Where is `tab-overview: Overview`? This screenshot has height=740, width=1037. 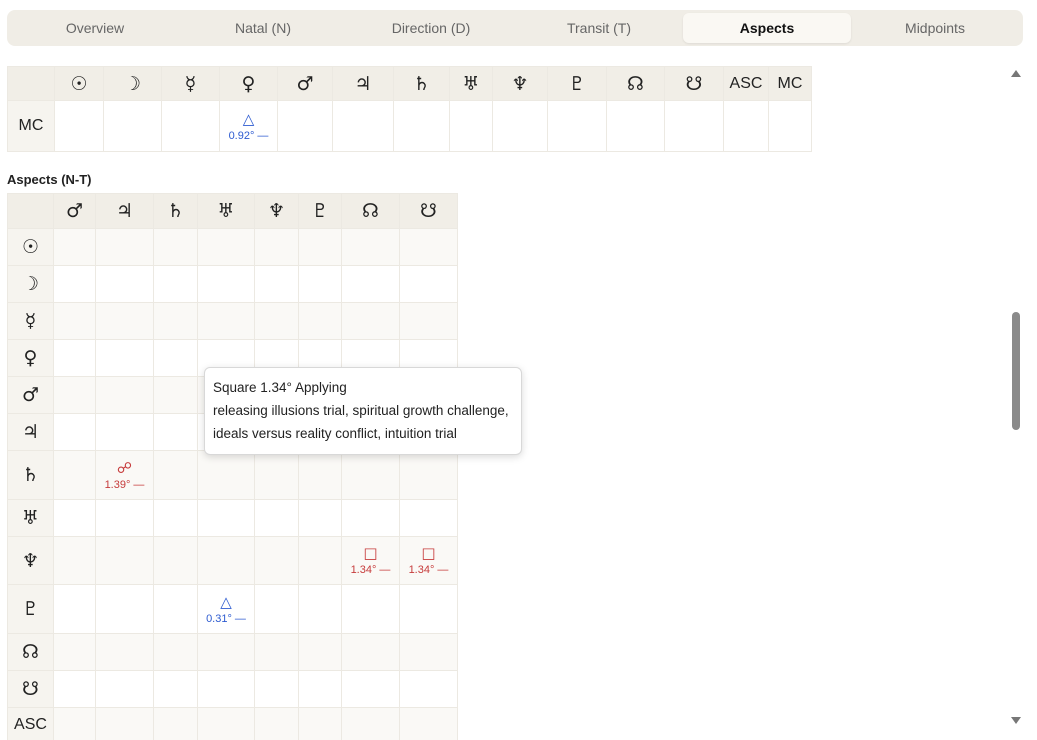
tab-overview: Overview is located at coordinates (95, 28).